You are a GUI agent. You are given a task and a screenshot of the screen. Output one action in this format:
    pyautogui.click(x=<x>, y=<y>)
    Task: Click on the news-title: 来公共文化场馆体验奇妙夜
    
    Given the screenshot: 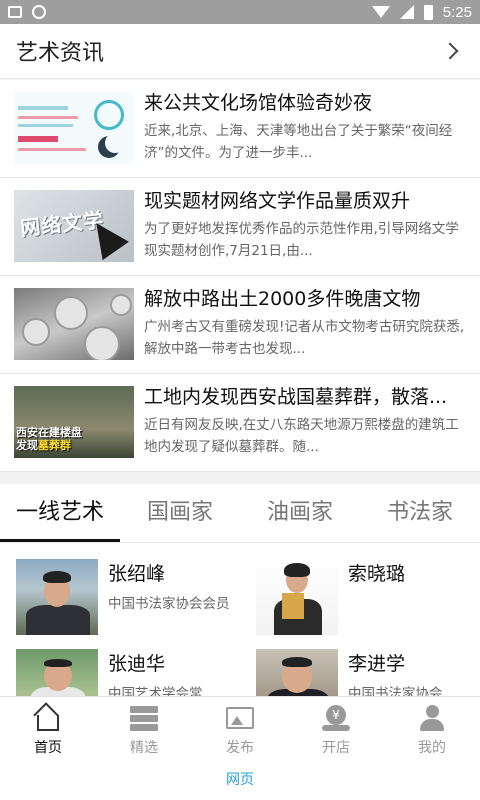 What is the action you would take?
    pyautogui.click(x=258, y=103)
    